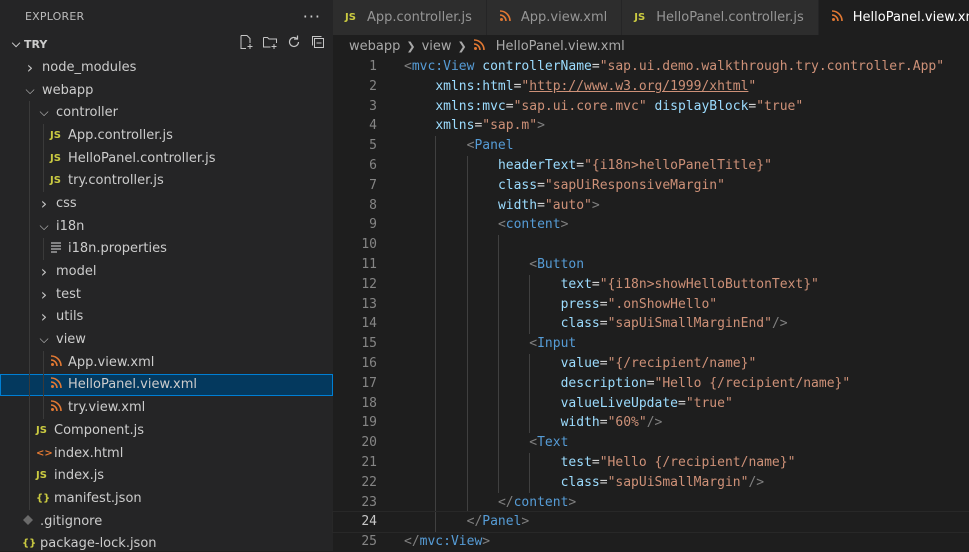 The height and width of the screenshot is (552, 969). Describe the element at coordinates (410, 17) in the screenshot. I see `tab-app-controller-js: JS App.controller.js` at that location.